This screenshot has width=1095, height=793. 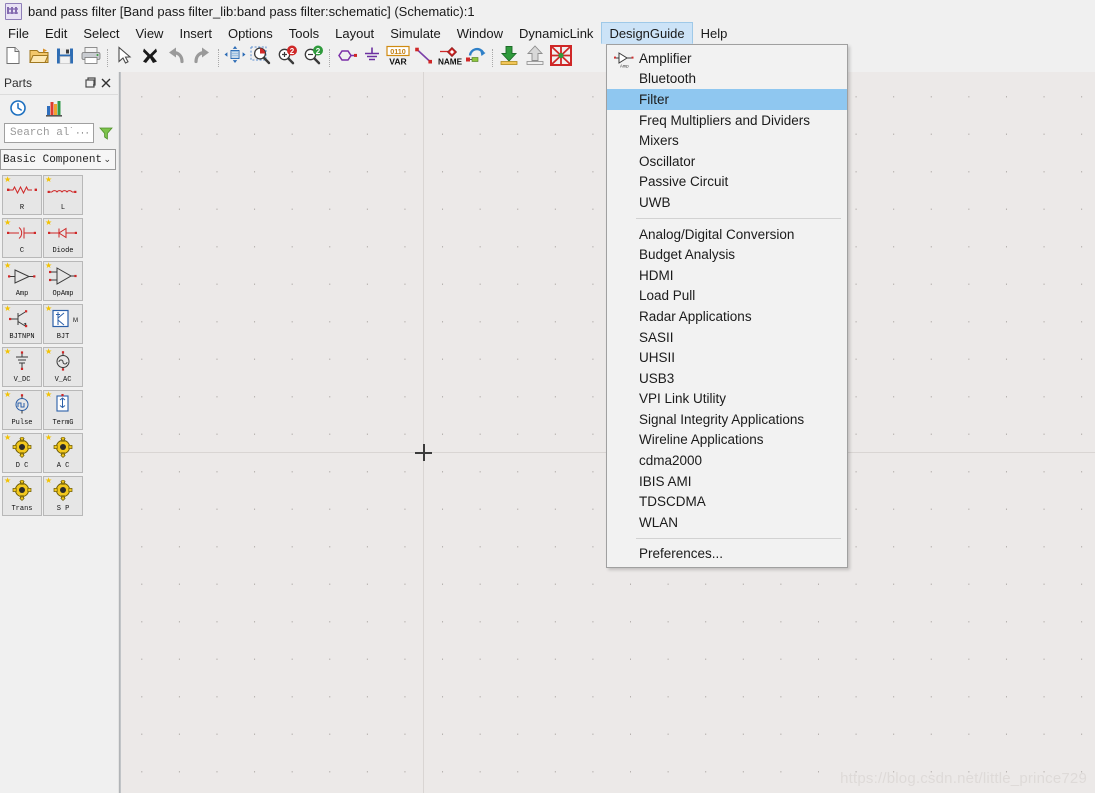 What do you see at coordinates (727, 440) in the screenshot?
I see `menu-item-wireline-applications: Wireline Applications` at bounding box center [727, 440].